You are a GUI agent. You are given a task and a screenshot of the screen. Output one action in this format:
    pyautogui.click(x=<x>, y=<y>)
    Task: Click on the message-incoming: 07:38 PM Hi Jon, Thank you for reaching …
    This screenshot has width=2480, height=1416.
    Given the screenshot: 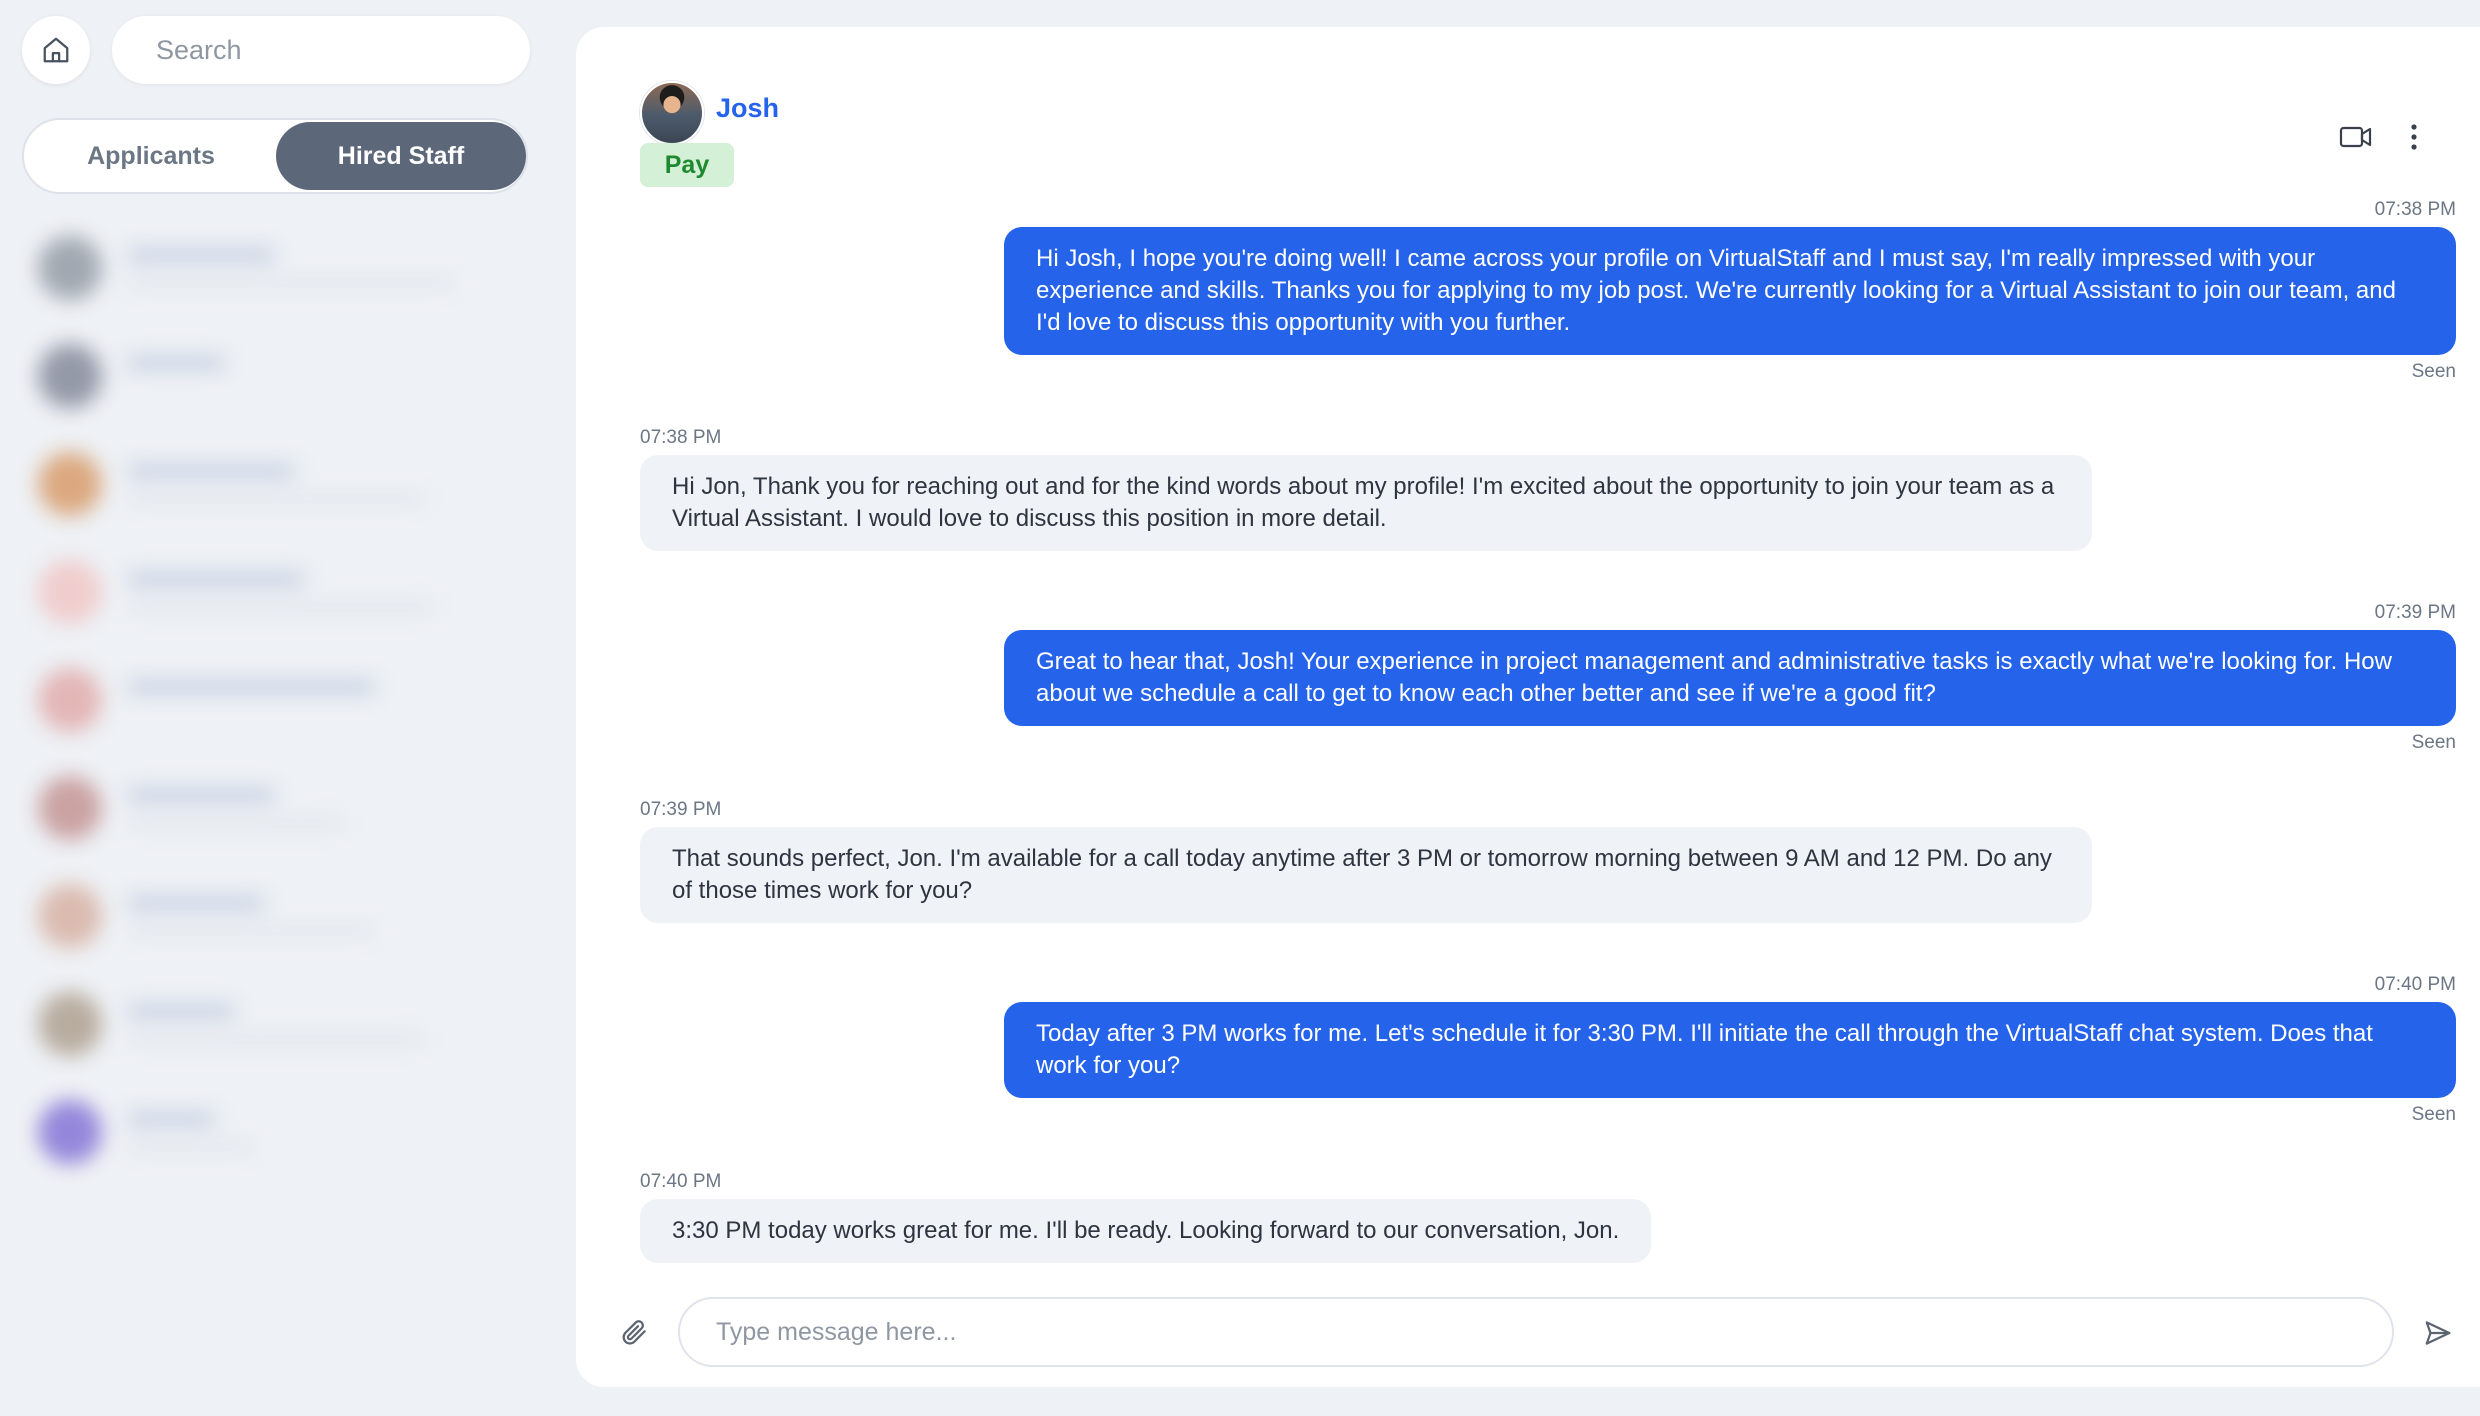 What is the action you would take?
    pyautogui.click(x=1366, y=489)
    